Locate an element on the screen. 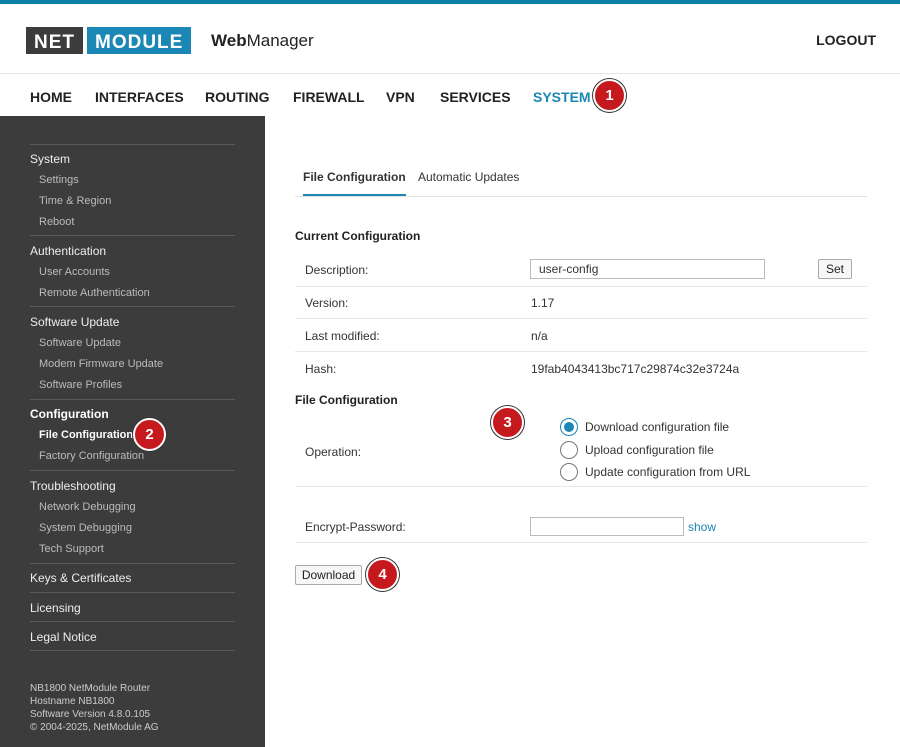 This screenshot has width=900, height=747. file-configuration-title: File Configuration is located at coordinates (346, 400).